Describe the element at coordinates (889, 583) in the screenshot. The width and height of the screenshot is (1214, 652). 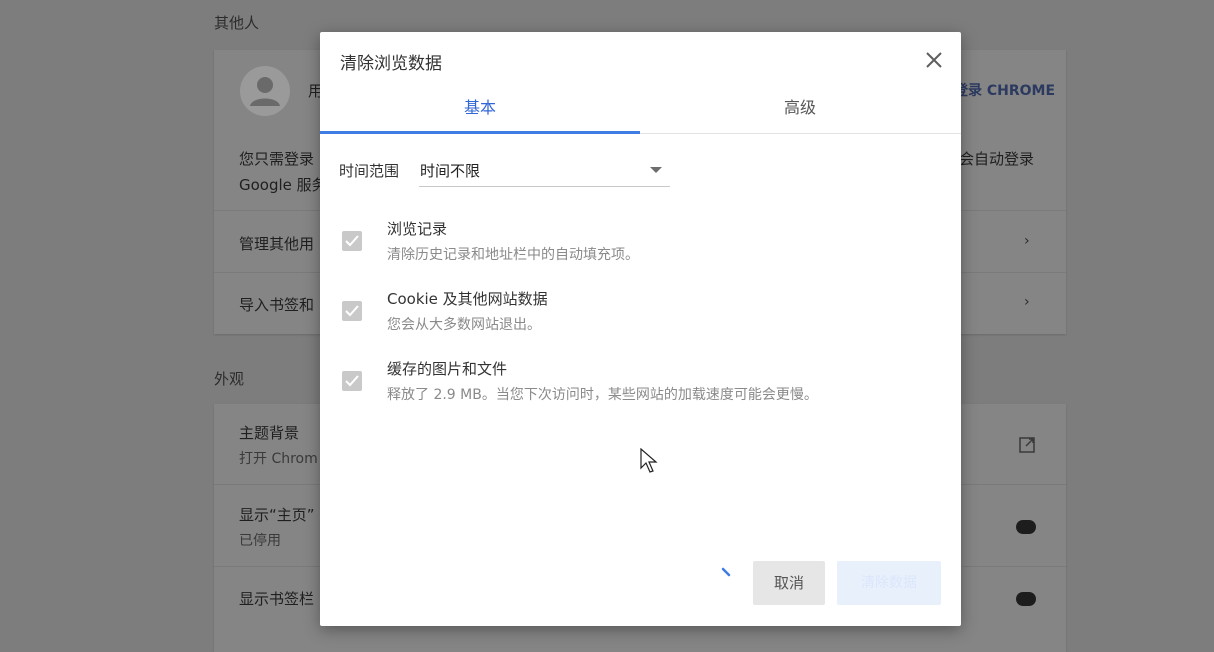
I see `clear-data-button: 清除数据` at that location.